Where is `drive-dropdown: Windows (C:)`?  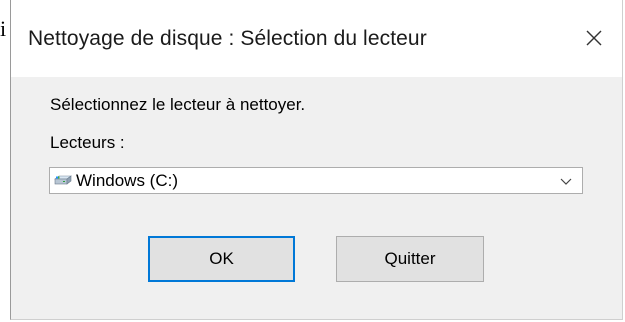 drive-dropdown: Windows (C:) is located at coordinates (316, 180).